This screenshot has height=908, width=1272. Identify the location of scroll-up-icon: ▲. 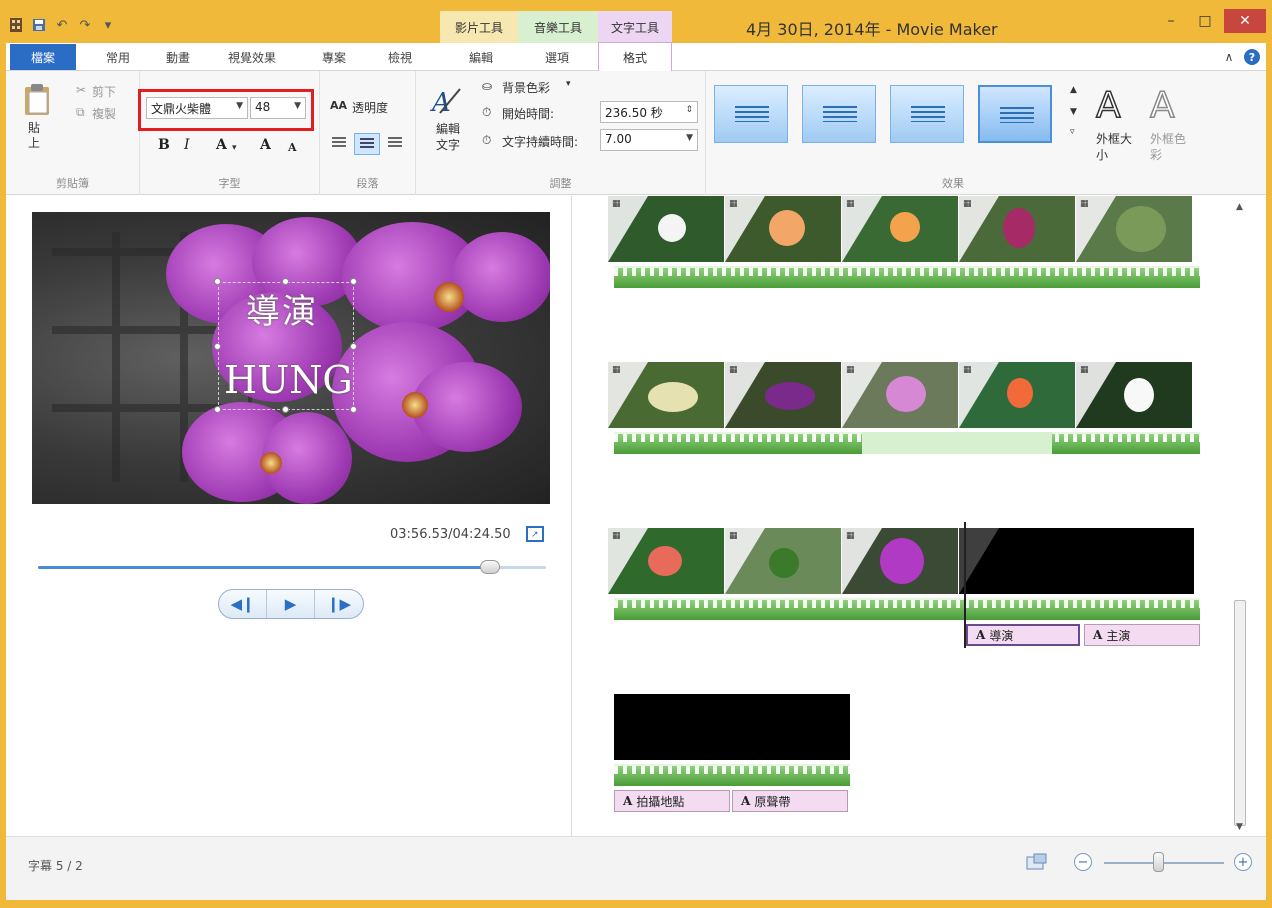
(1239, 207).